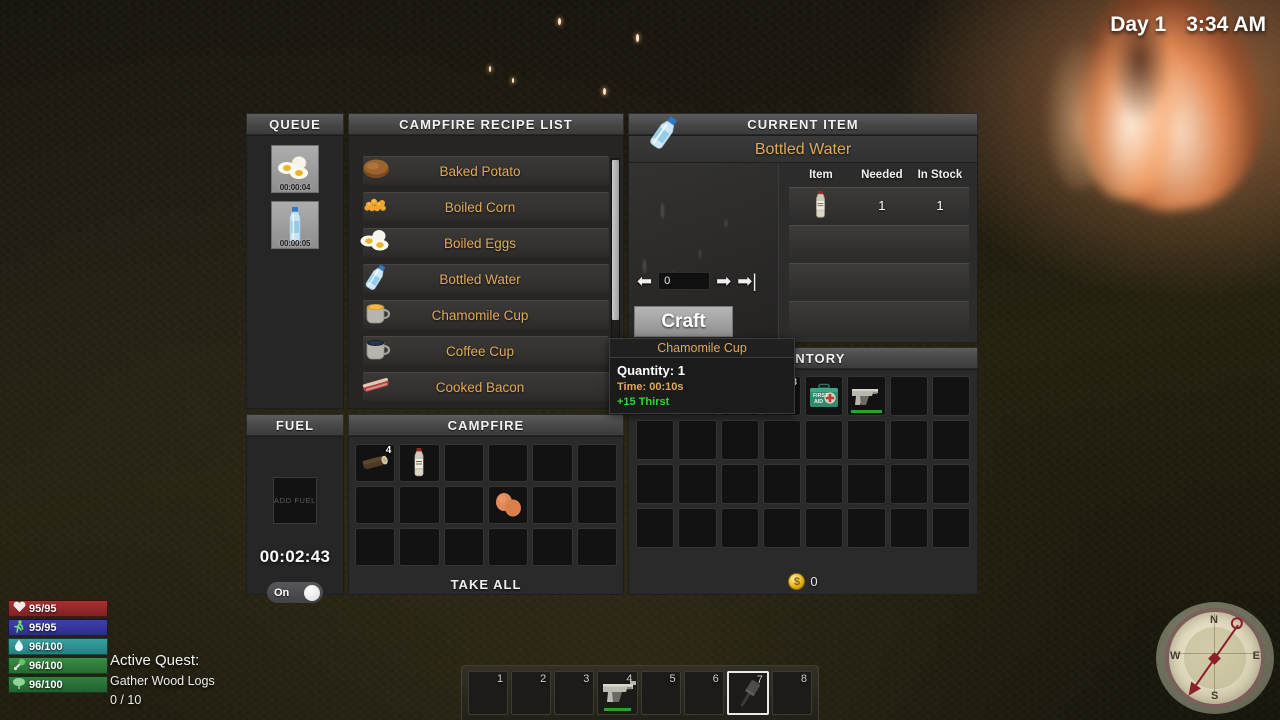  I want to click on hotbar-slot-number: 5, so click(672, 679).